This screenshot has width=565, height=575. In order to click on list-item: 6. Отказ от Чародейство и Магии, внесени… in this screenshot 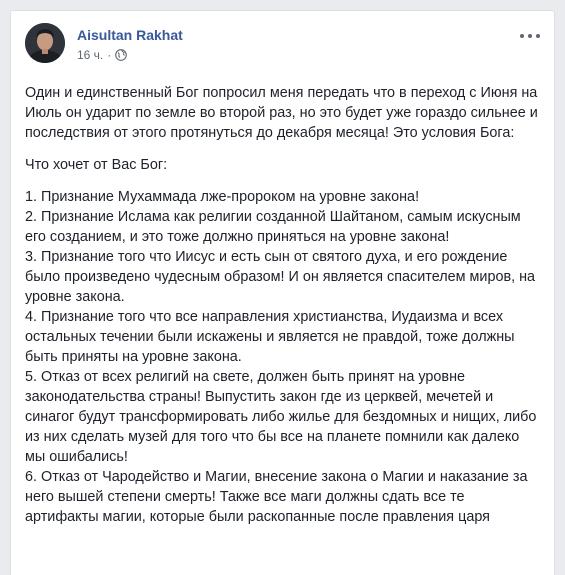, I will do `click(276, 497)`.